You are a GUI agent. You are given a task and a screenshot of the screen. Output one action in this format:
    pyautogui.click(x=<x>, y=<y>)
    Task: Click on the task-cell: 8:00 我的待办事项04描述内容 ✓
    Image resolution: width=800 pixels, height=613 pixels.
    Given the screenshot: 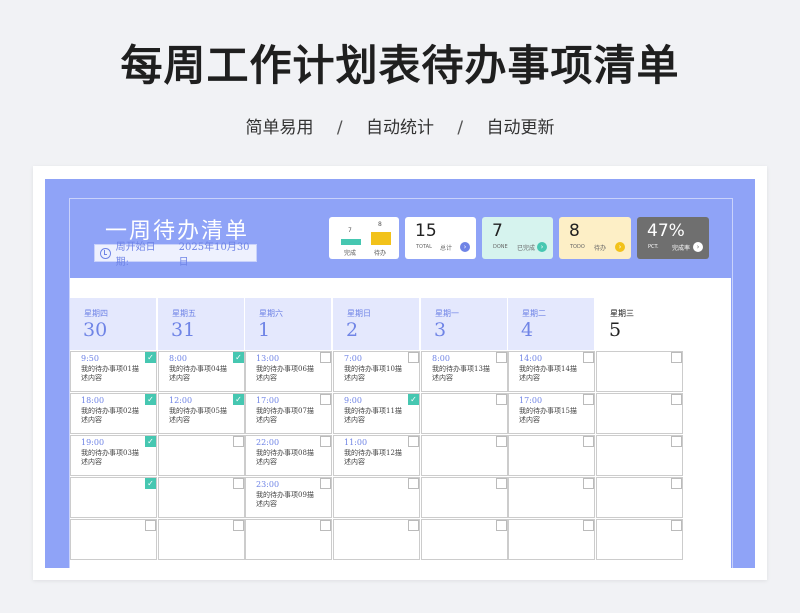 What is the action you would take?
    pyautogui.click(x=201, y=371)
    